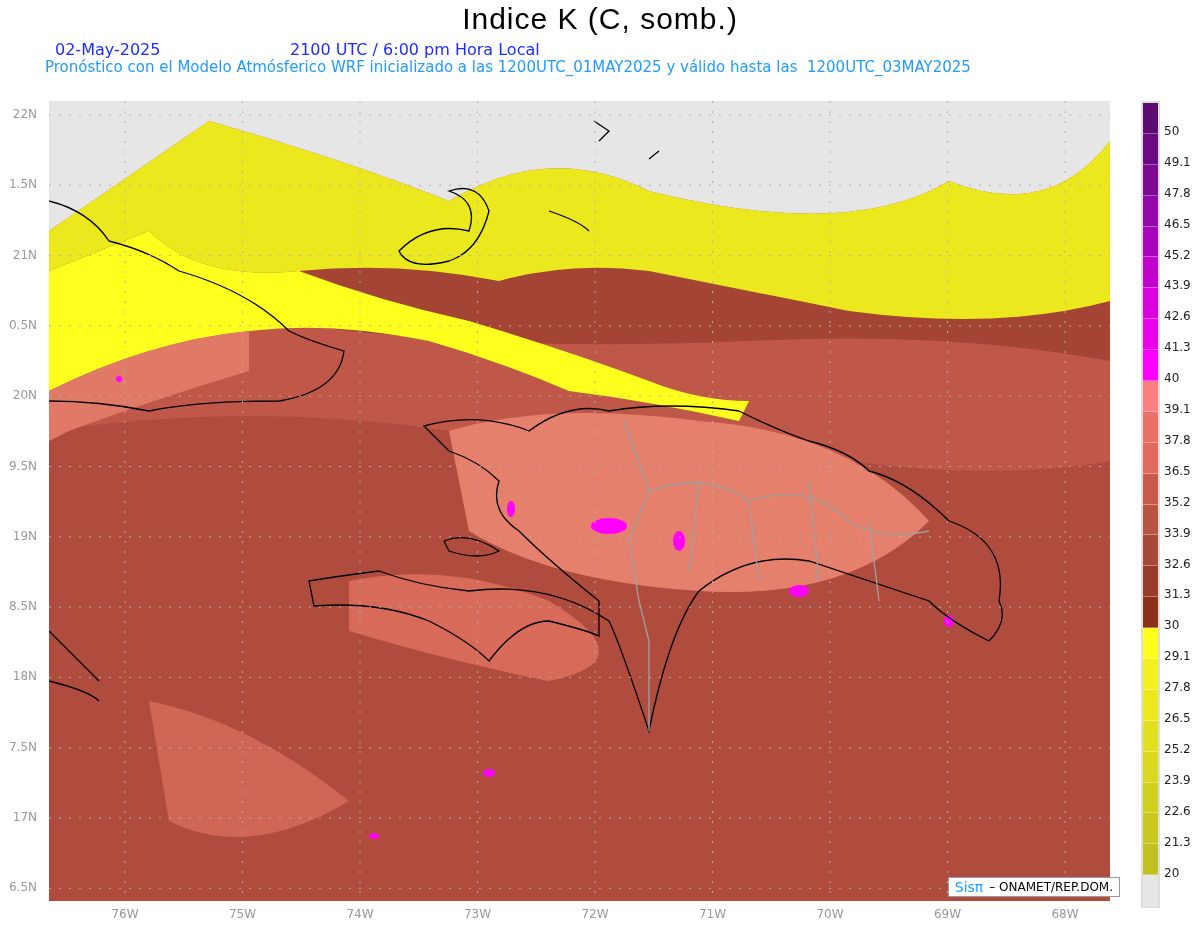  What do you see at coordinates (595, 914) in the screenshot?
I see `longitude-label: 72W` at bounding box center [595, 914].